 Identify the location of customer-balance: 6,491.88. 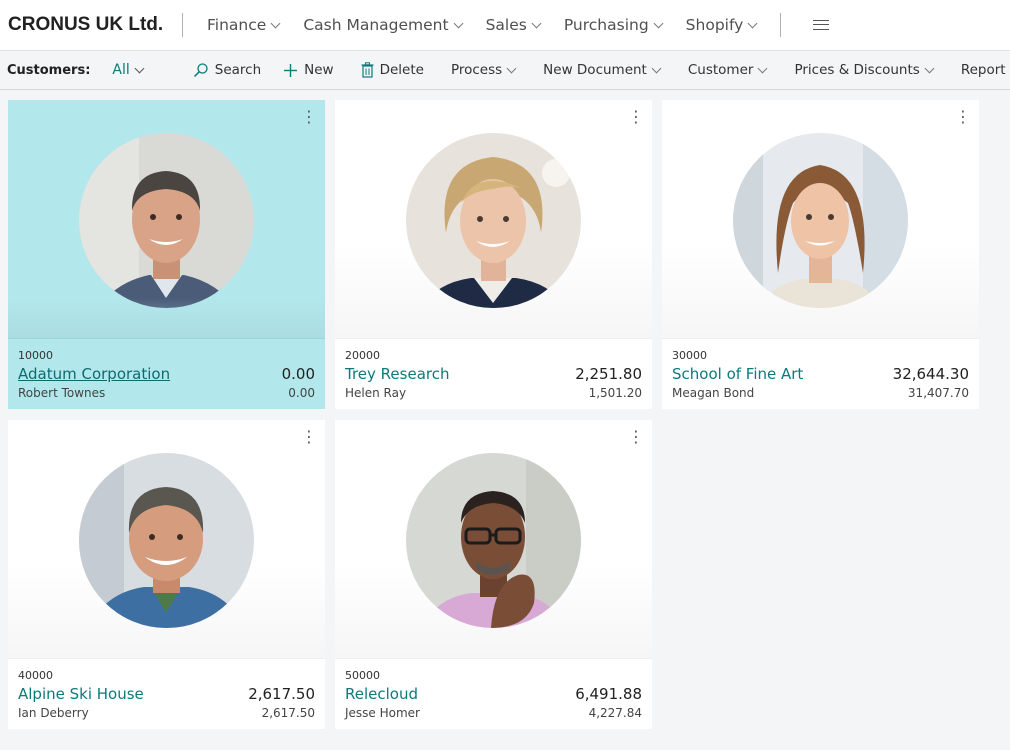
(608, 694).